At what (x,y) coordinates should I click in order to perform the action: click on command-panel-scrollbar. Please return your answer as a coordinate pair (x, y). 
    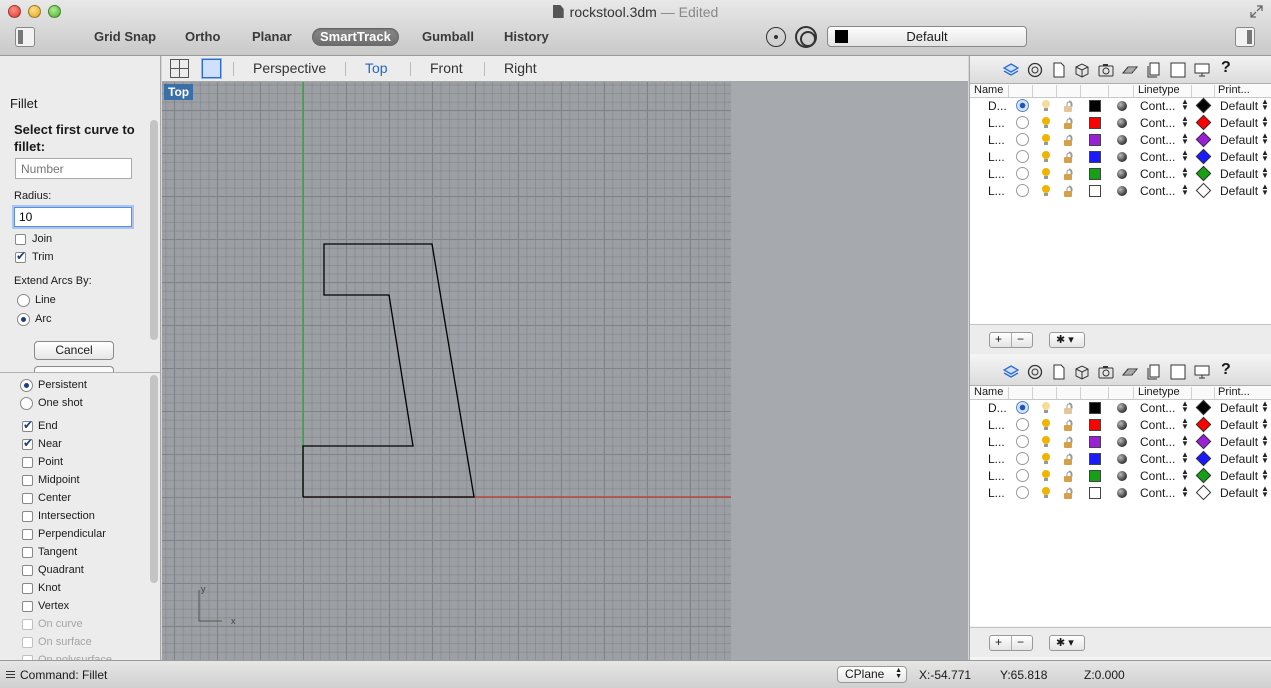
    Looking at the image, I should click on (154, 230).